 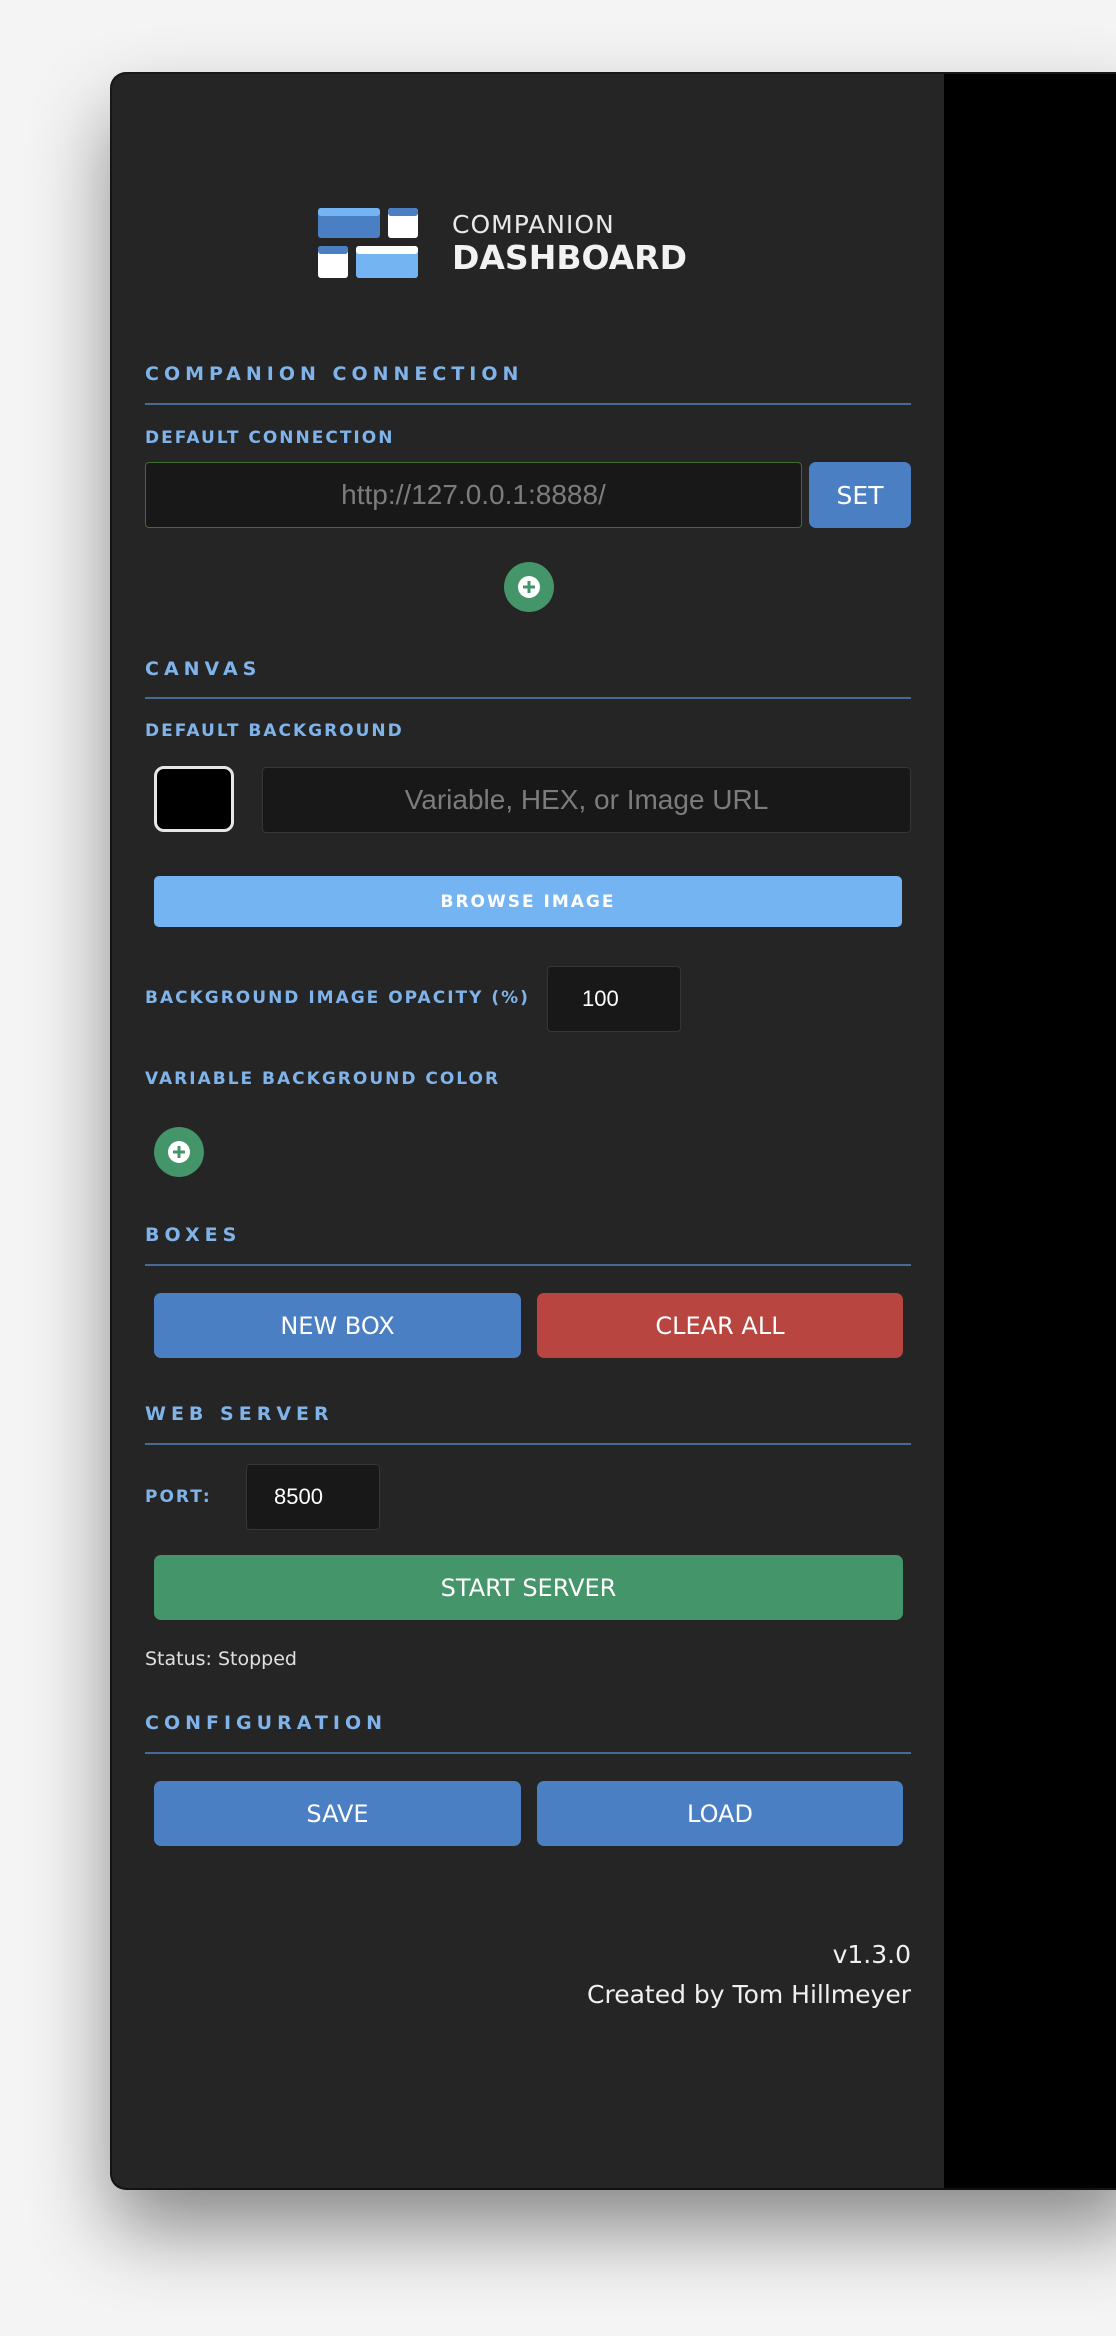 I want to click on server-status-text: Status: Stopped, so click(x=221, y=1659).